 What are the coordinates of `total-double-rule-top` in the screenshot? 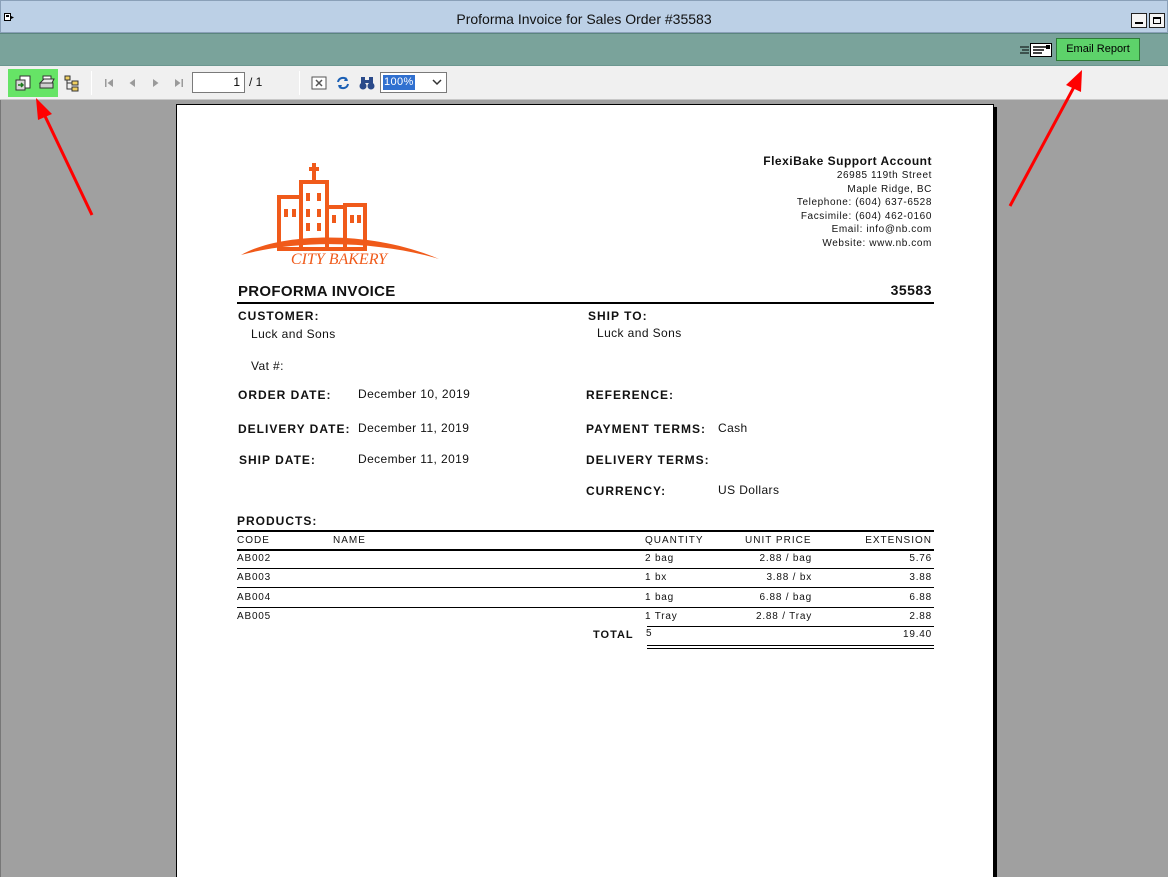 It's located at (790, 645).